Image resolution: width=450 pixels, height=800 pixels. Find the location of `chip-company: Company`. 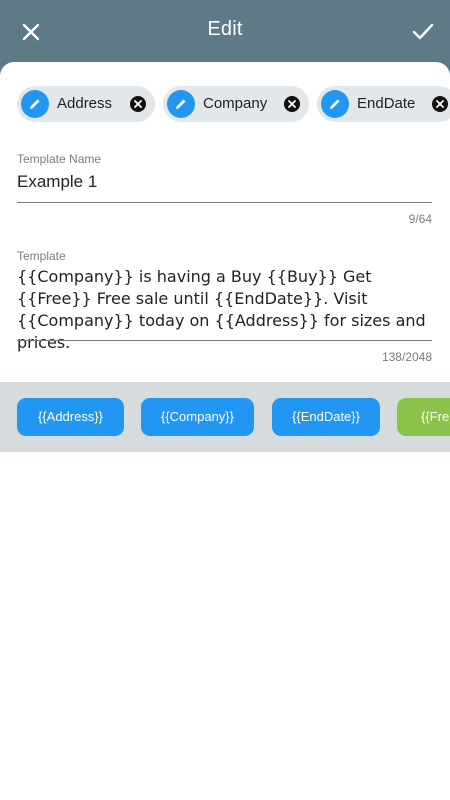

chip-company: Company is located at coordinates (236, 104).